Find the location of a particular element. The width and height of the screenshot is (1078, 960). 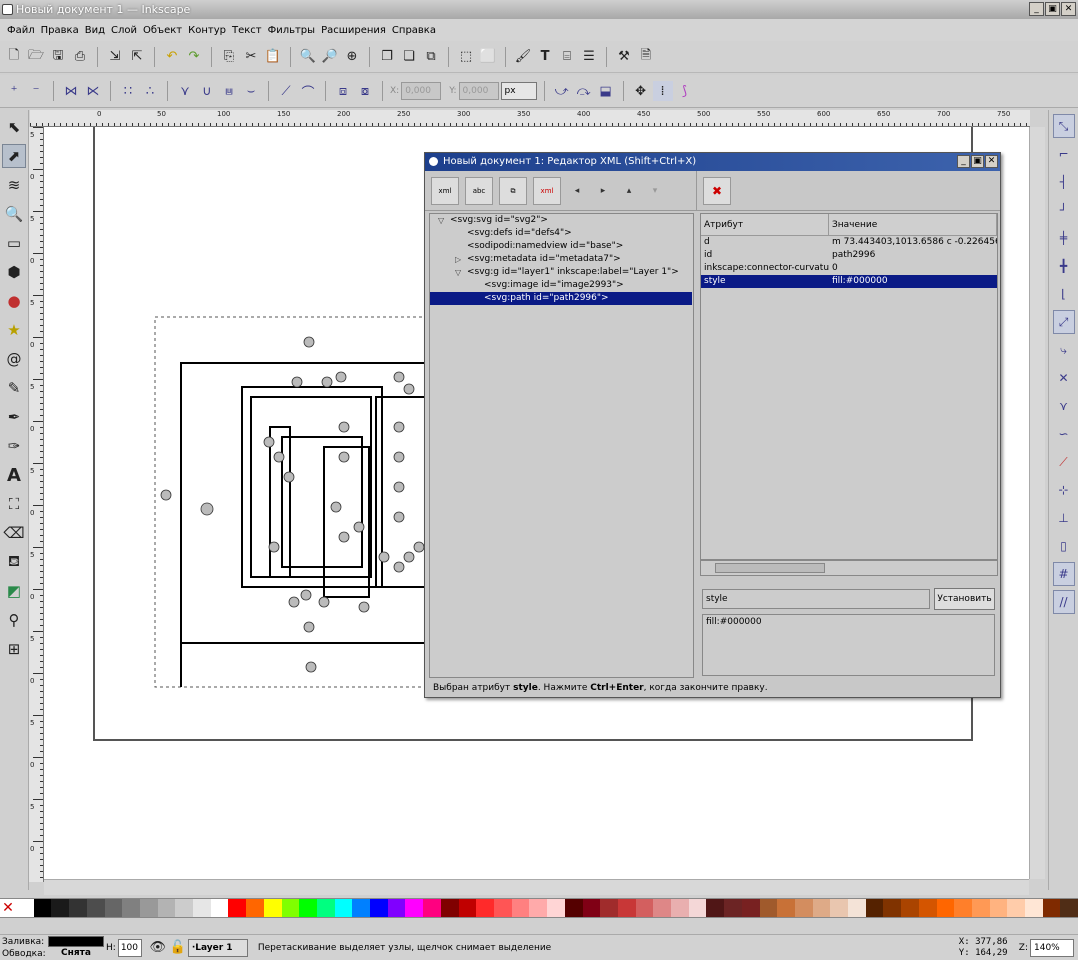

connector-tool-icon: ⊞ is located at coordinates (14, 649).